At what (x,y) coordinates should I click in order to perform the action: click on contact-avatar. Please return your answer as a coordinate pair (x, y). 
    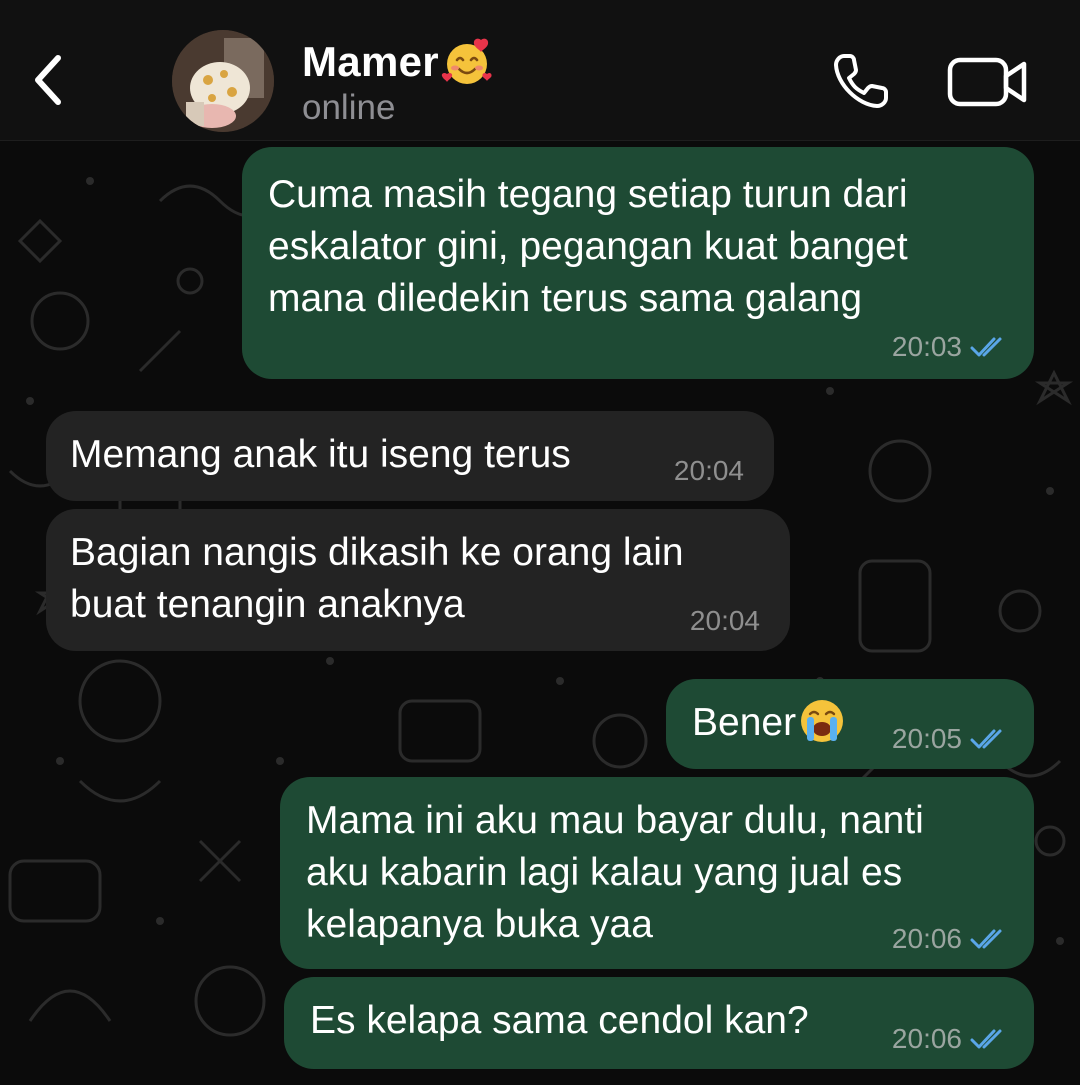
    Looking at the image, I should click on (223, 81).